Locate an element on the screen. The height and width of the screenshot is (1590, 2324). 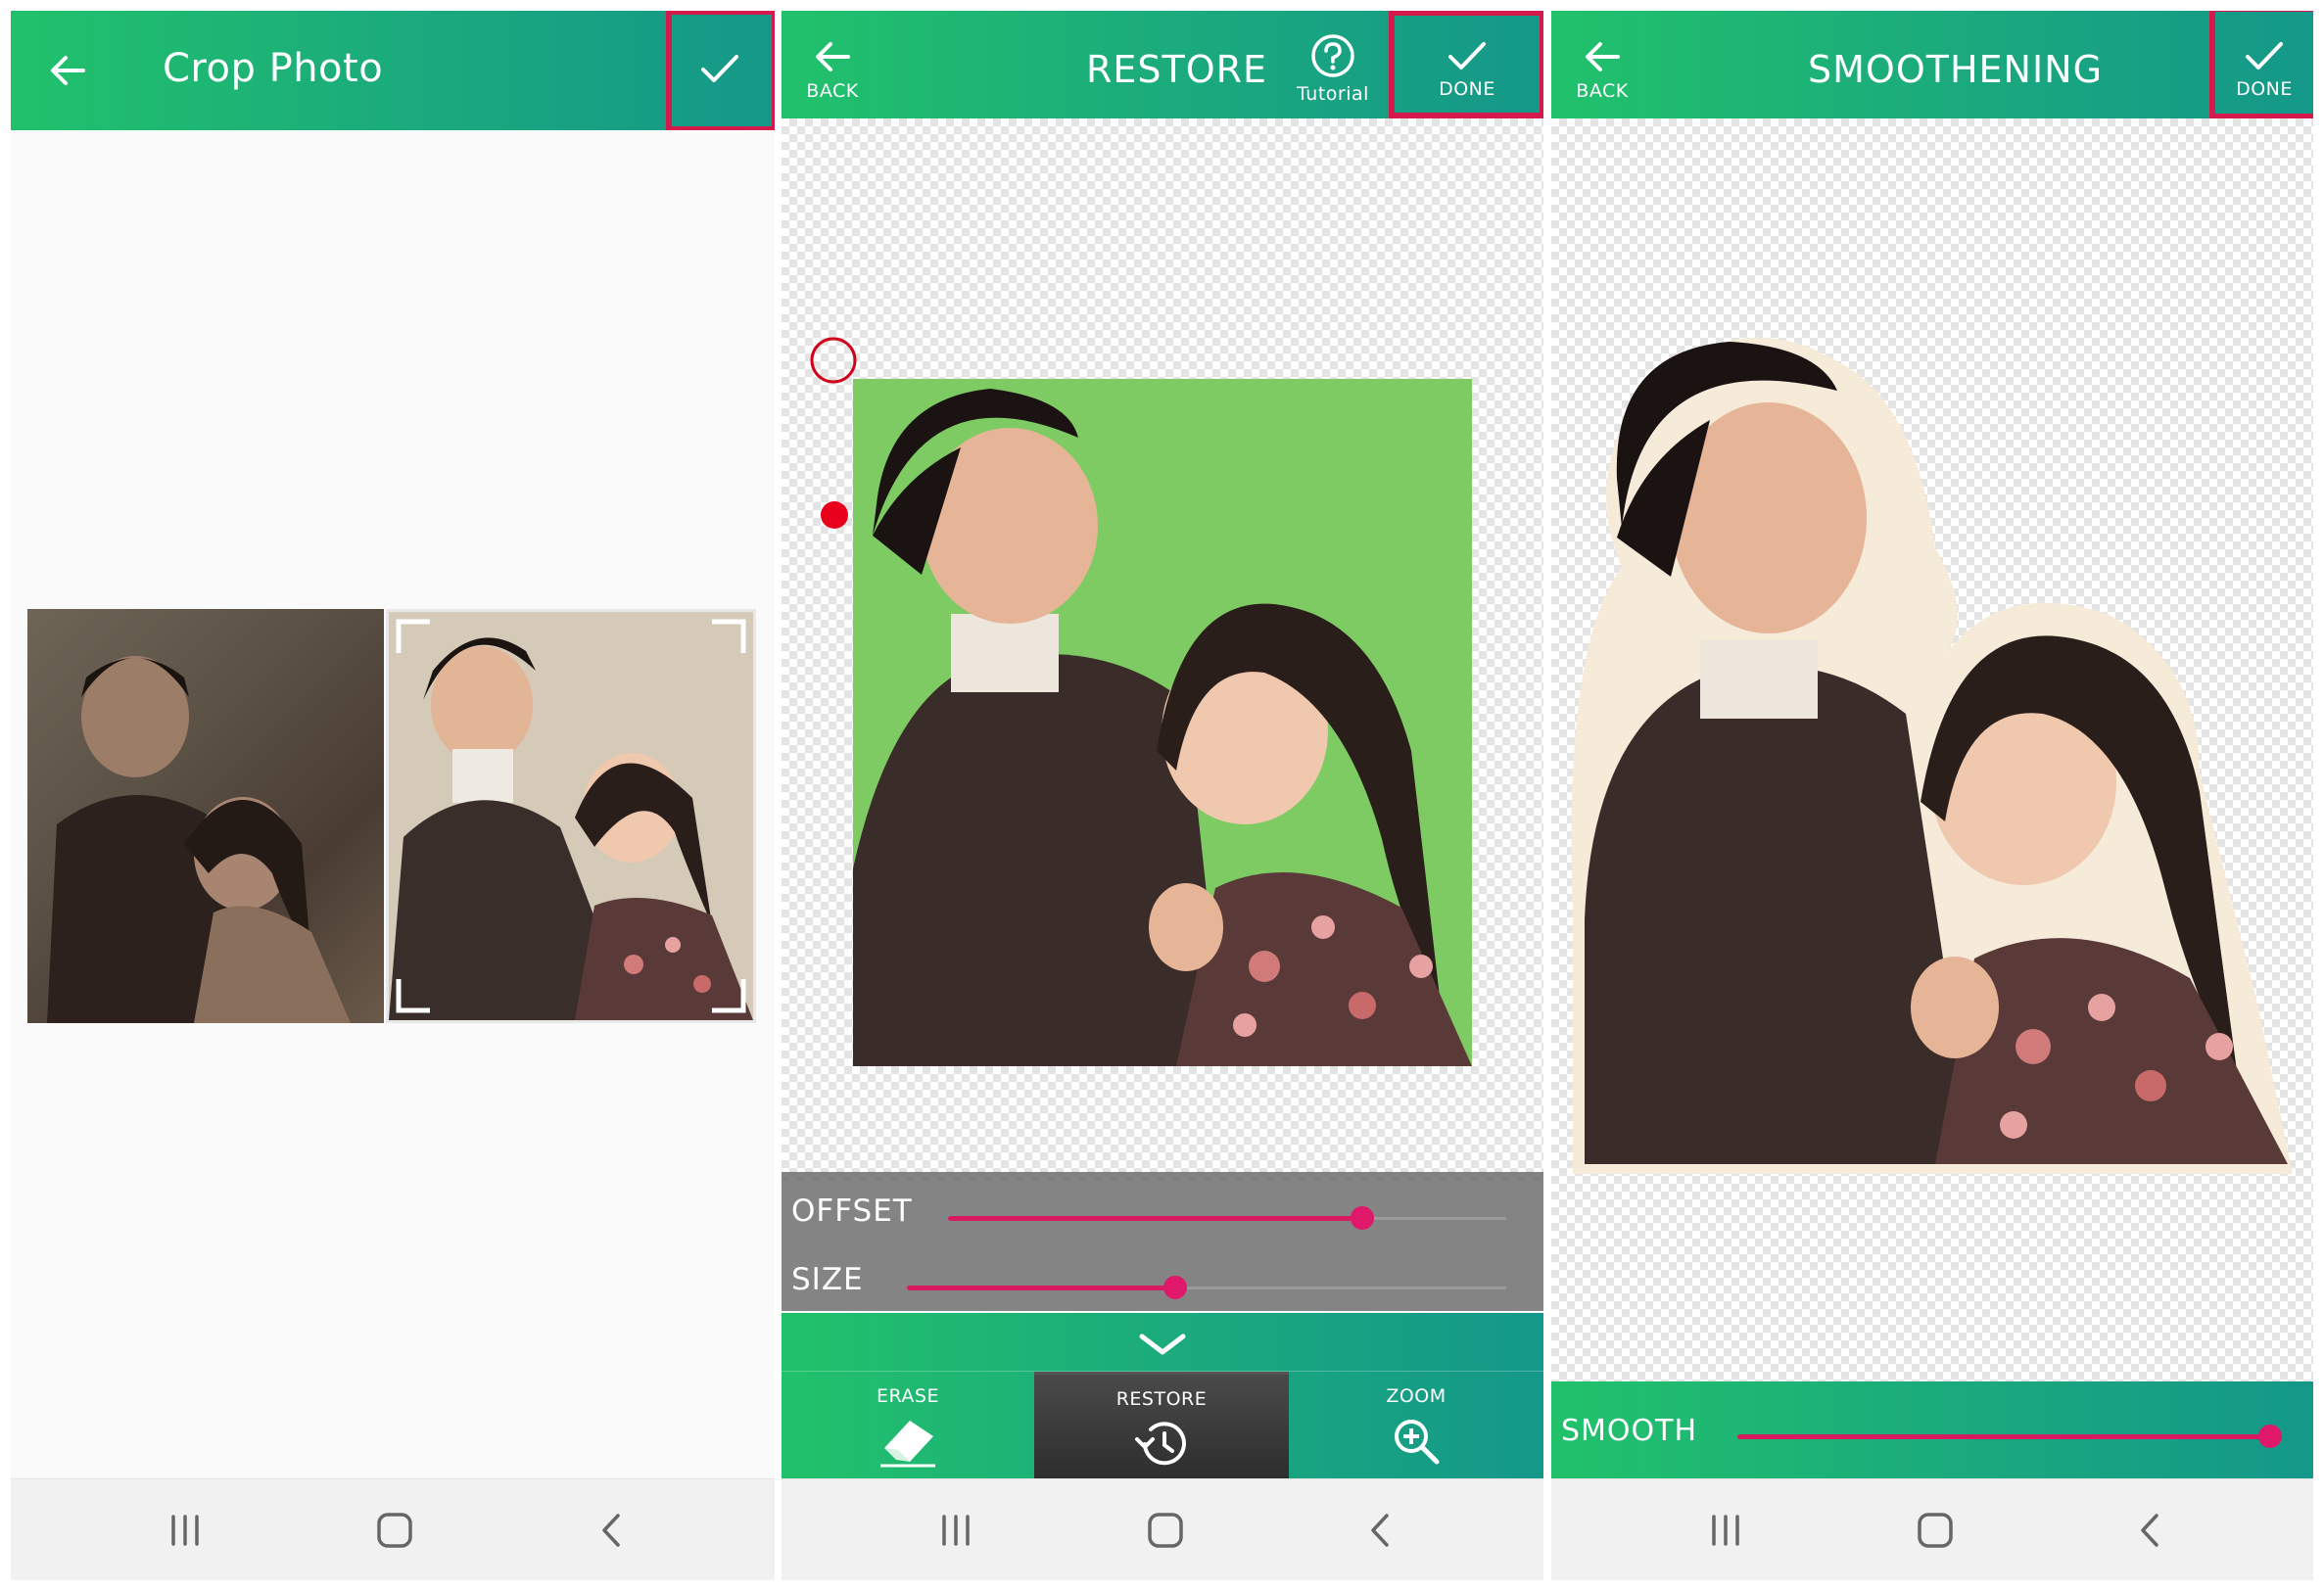
restore-history-icon is located at coordinates (1161, 1444).